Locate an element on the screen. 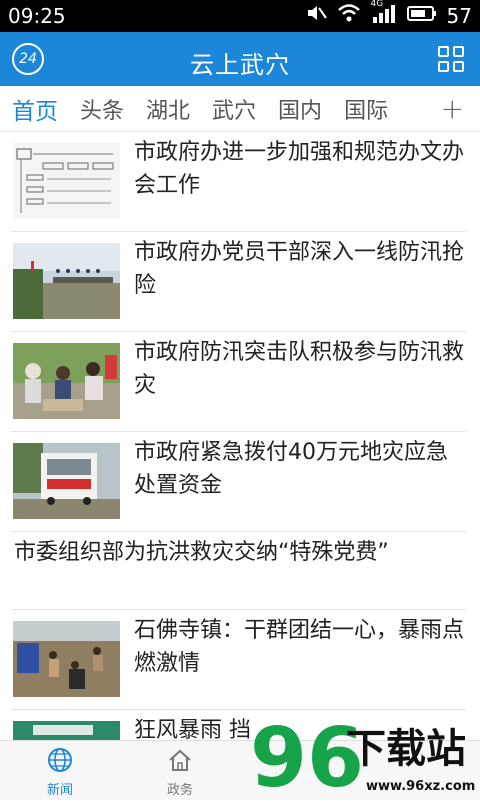  globe-icon is located at coordinates (60, 762).